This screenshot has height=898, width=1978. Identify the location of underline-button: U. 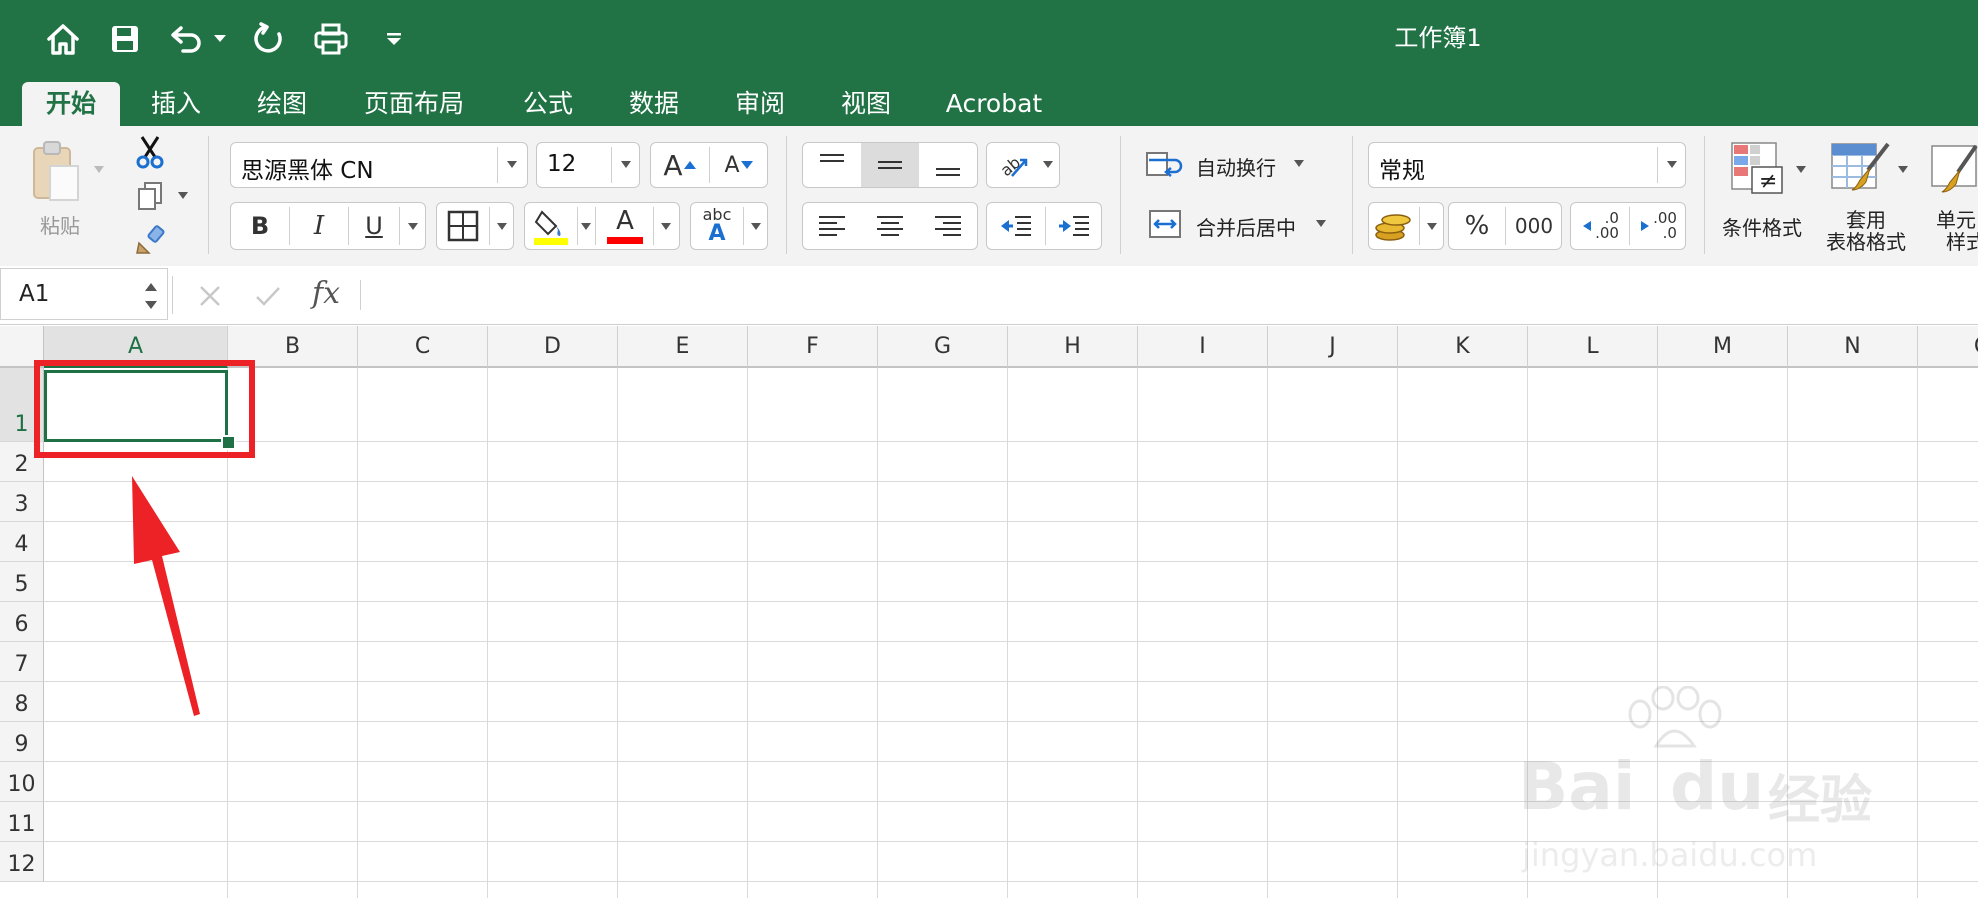
(374, 226).